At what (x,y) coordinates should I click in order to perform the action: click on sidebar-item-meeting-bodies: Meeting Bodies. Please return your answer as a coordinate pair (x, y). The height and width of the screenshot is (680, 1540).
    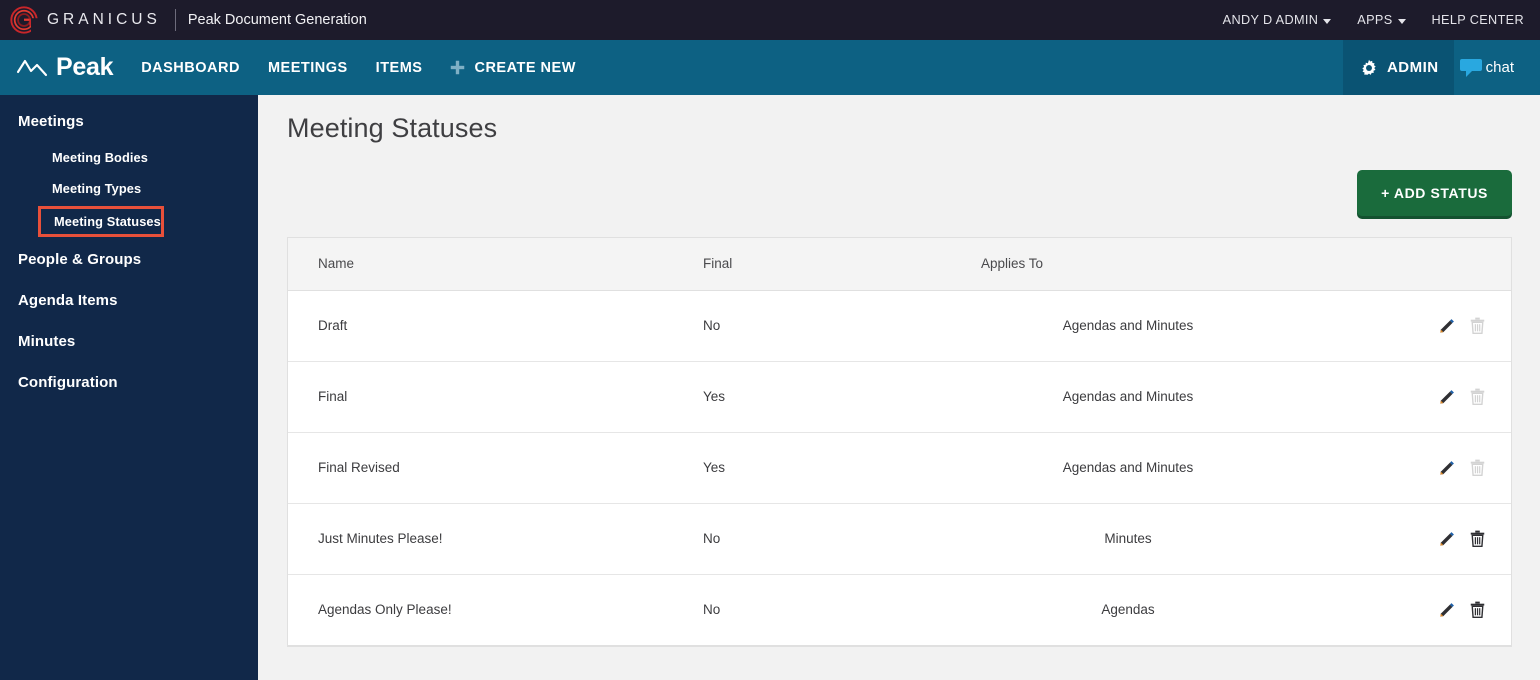
    Looking at the image, I should click on (129, 157).